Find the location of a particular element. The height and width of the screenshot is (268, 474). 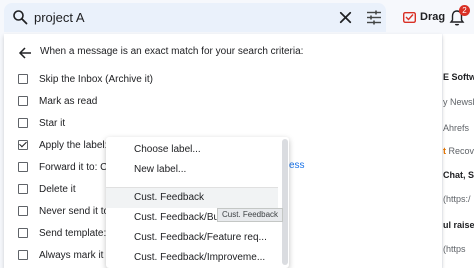

filter-options-icon is located at coordinates (374, 17).